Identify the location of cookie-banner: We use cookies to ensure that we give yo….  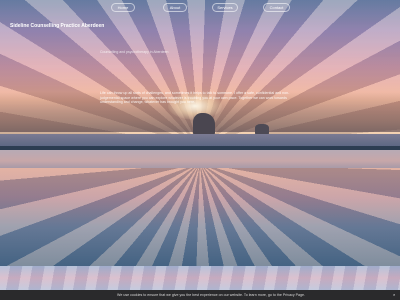
(200, 295).